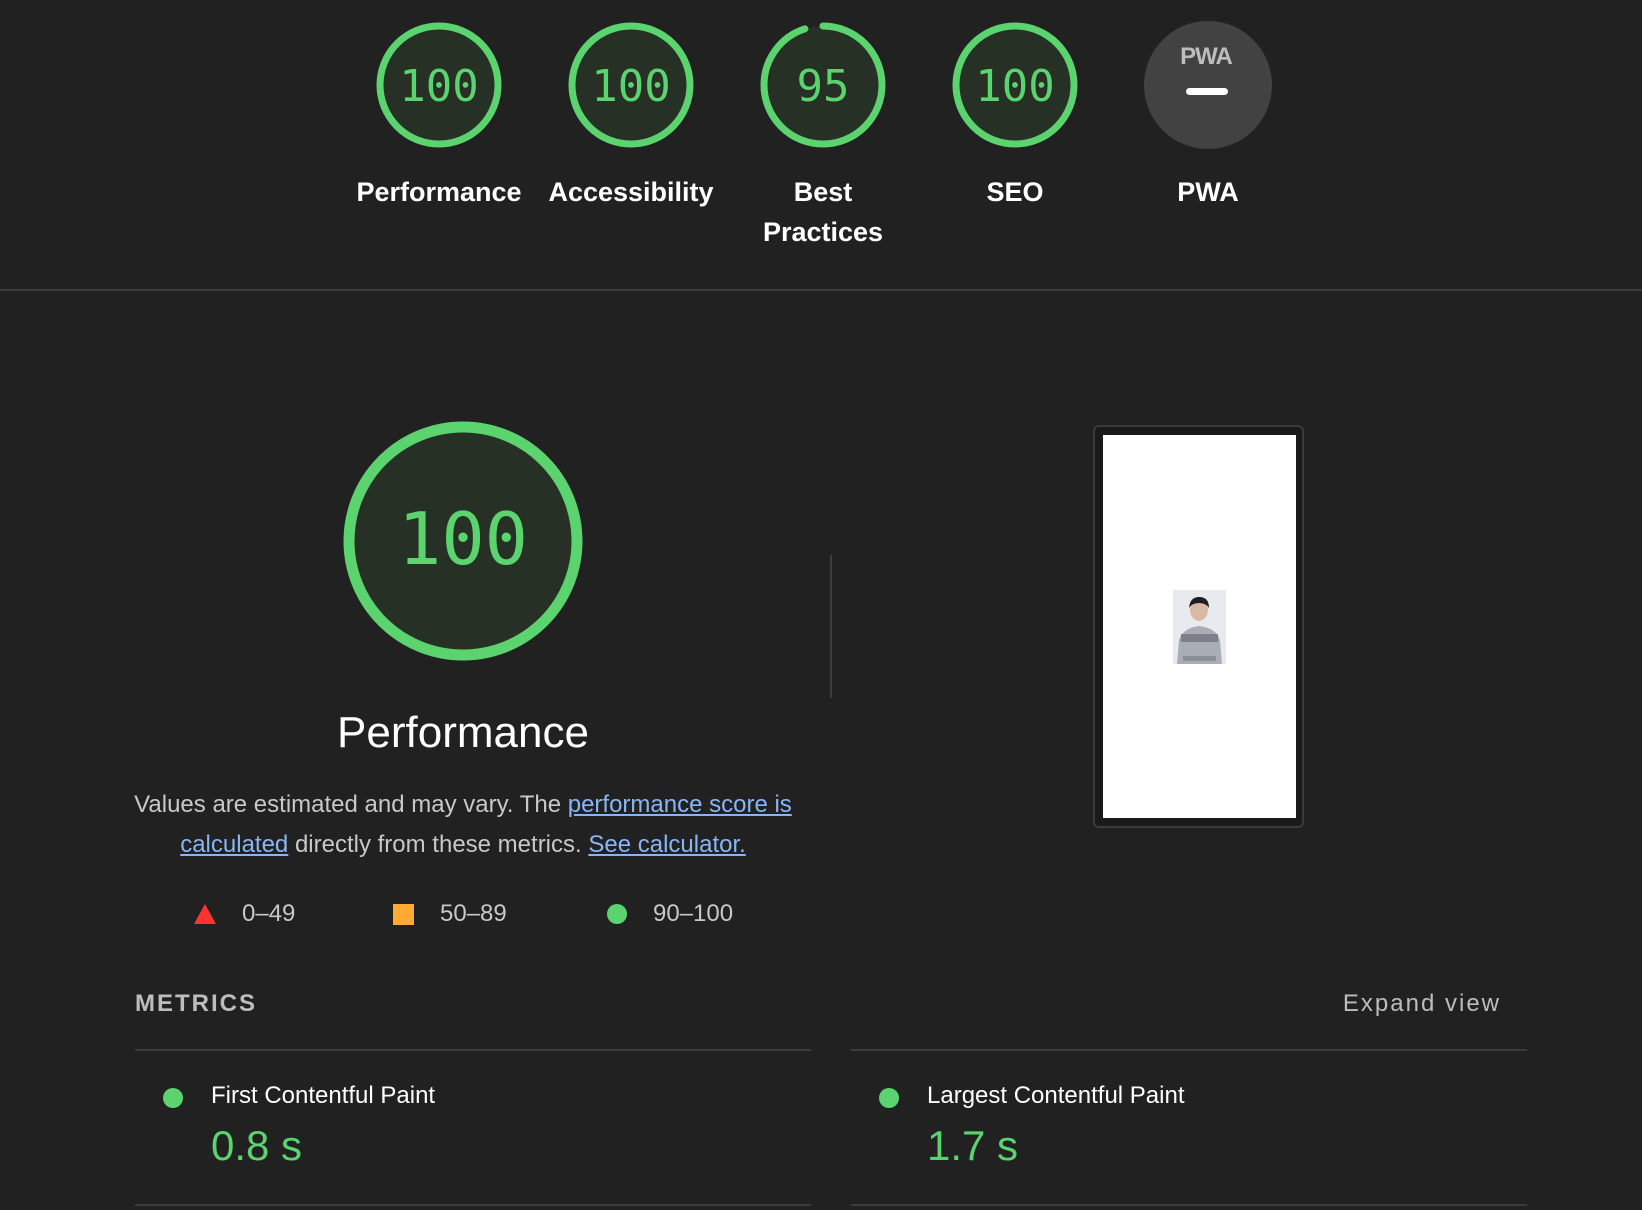 The width and height of the screenshot is (1642, 1210). I want to click on description-text: directly from these metrics., so click(438, 844).